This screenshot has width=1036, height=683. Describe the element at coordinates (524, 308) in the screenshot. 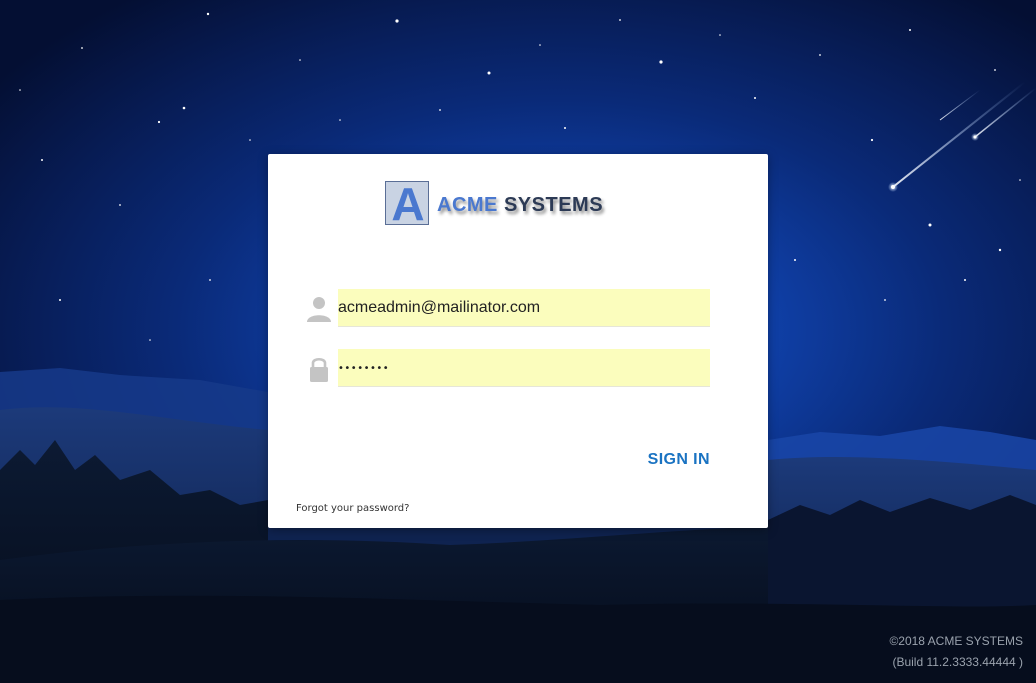

I see `username-input` at that location.